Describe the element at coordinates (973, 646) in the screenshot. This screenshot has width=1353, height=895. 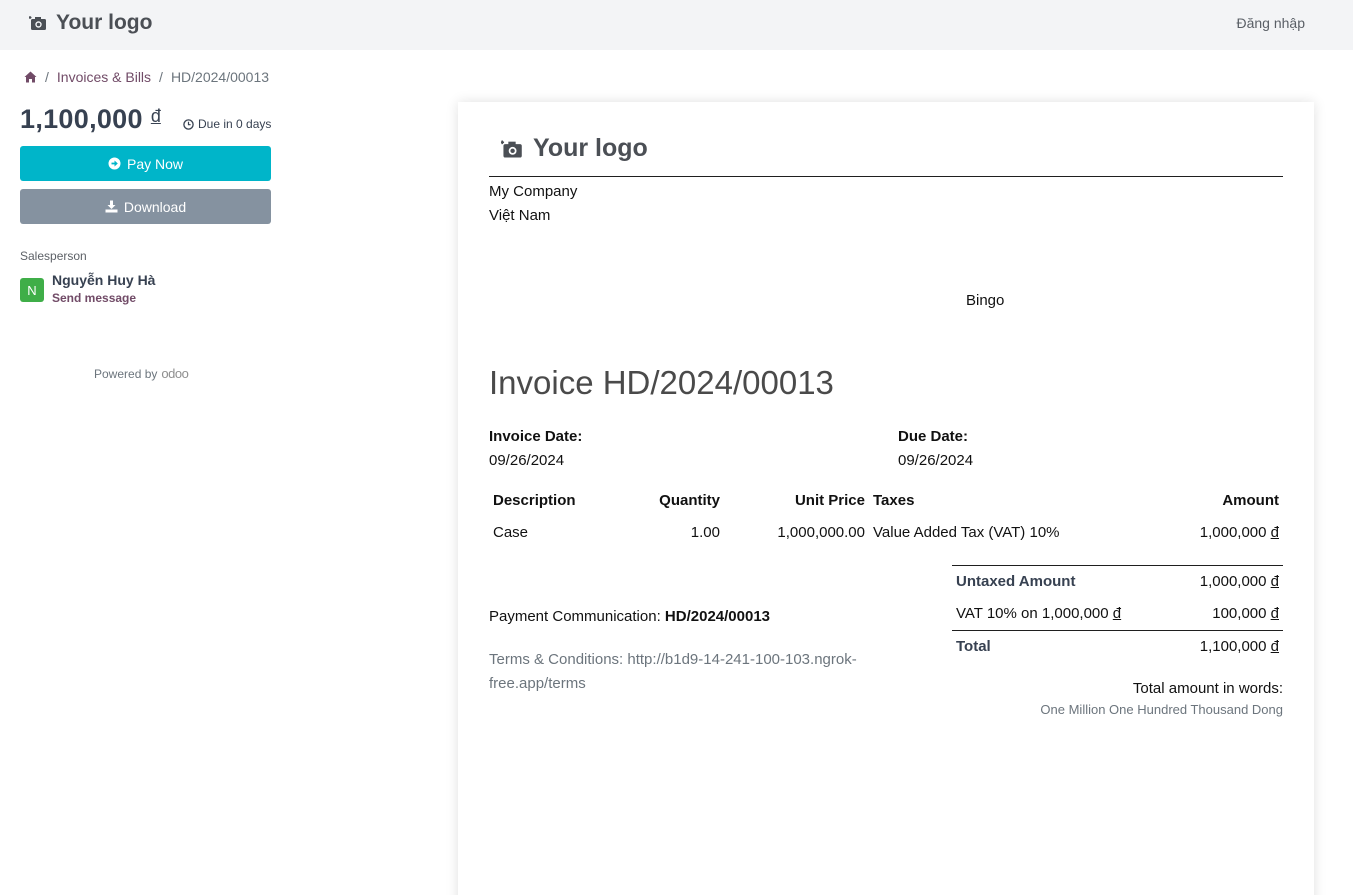
I see `total-label: Total` at that location.